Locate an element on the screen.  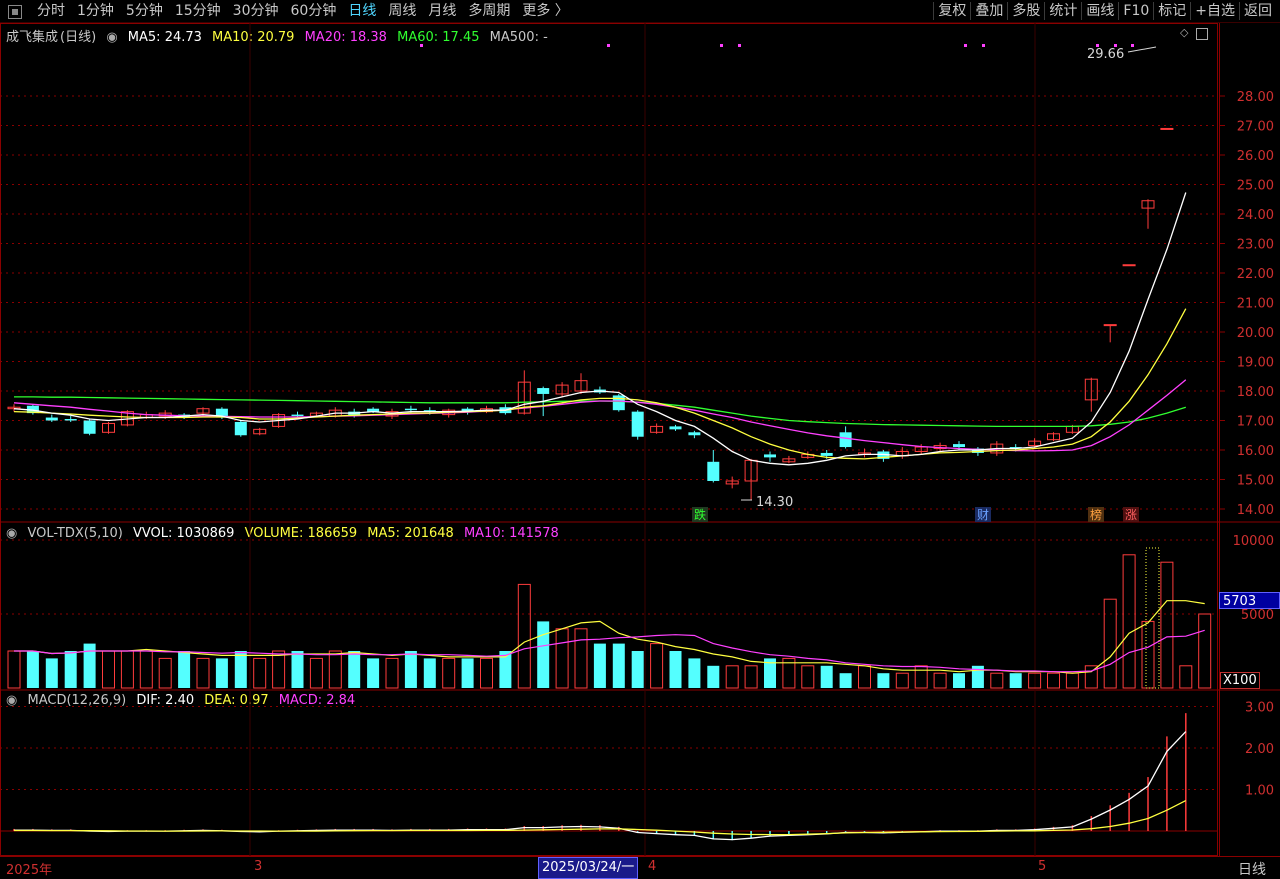
period-indicator: 日线 is located at coordinates (1252, 869).